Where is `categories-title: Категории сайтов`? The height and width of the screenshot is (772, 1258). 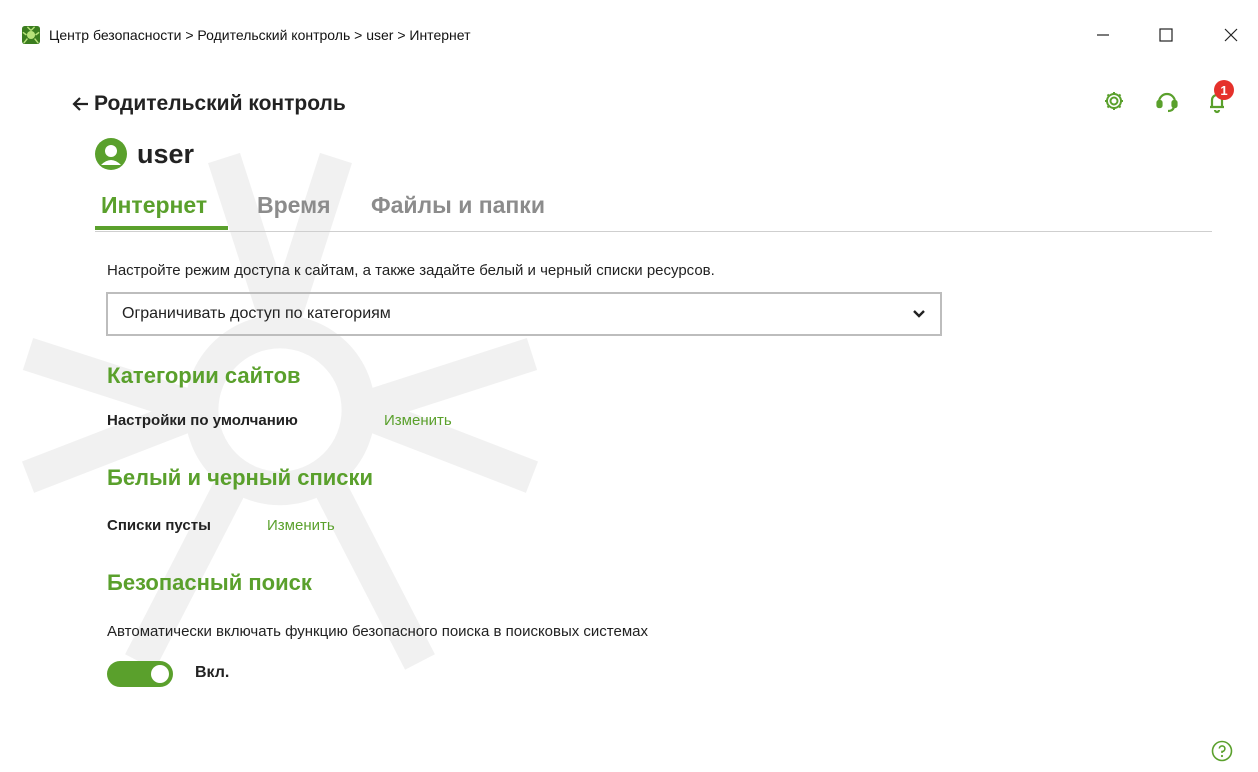
categories-title: Категории сайтов is located at coordinates (204, 375).